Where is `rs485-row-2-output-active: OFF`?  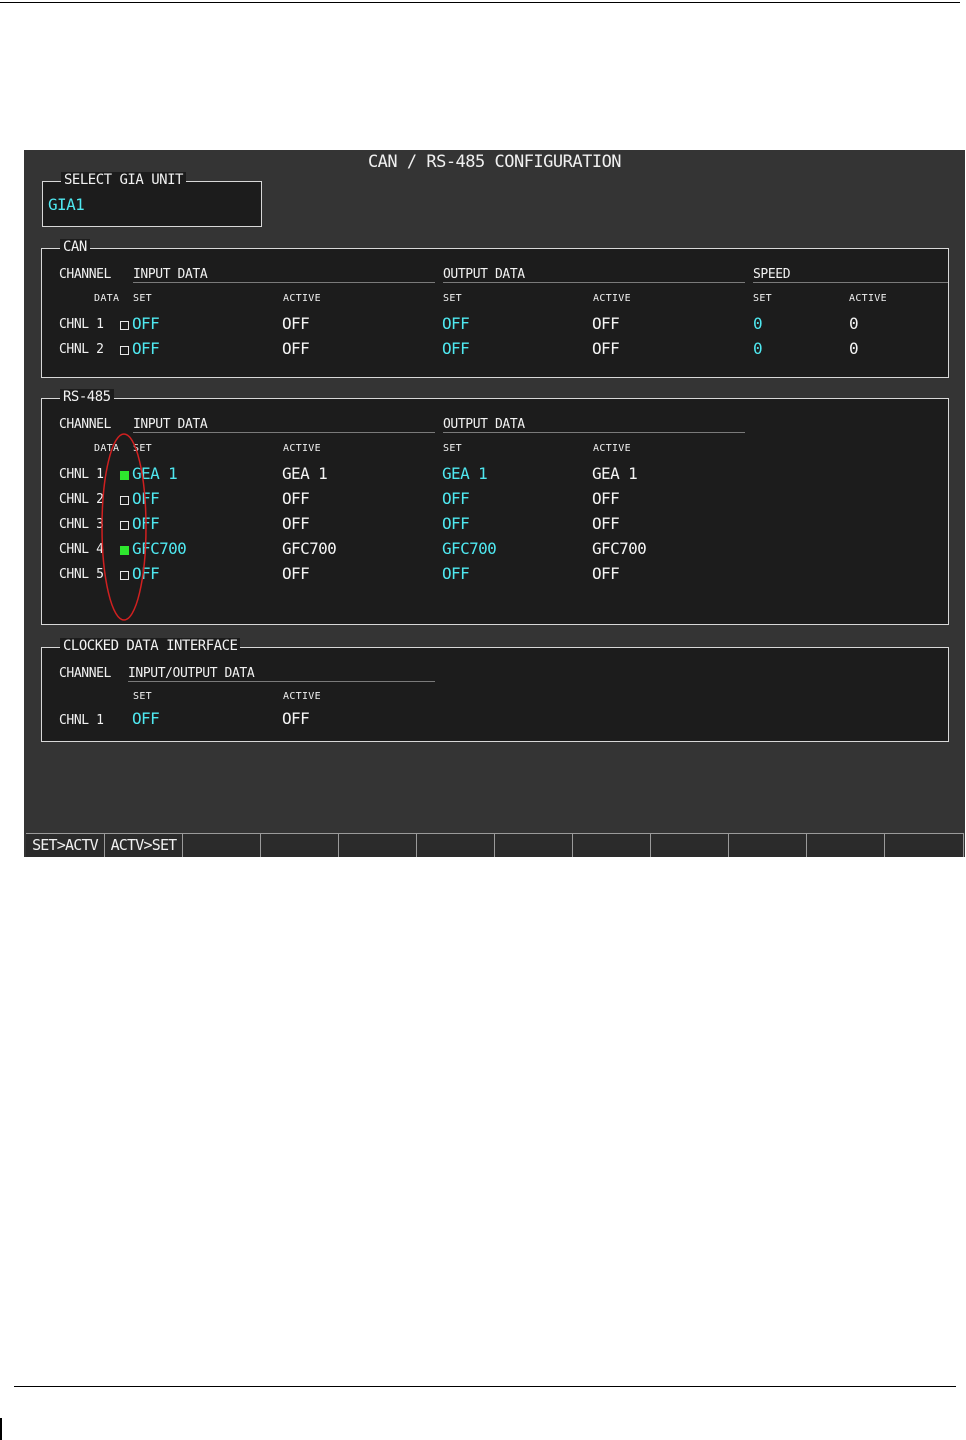 rs485-row-2-output-active: OFF is located at coordinates (606, 498).